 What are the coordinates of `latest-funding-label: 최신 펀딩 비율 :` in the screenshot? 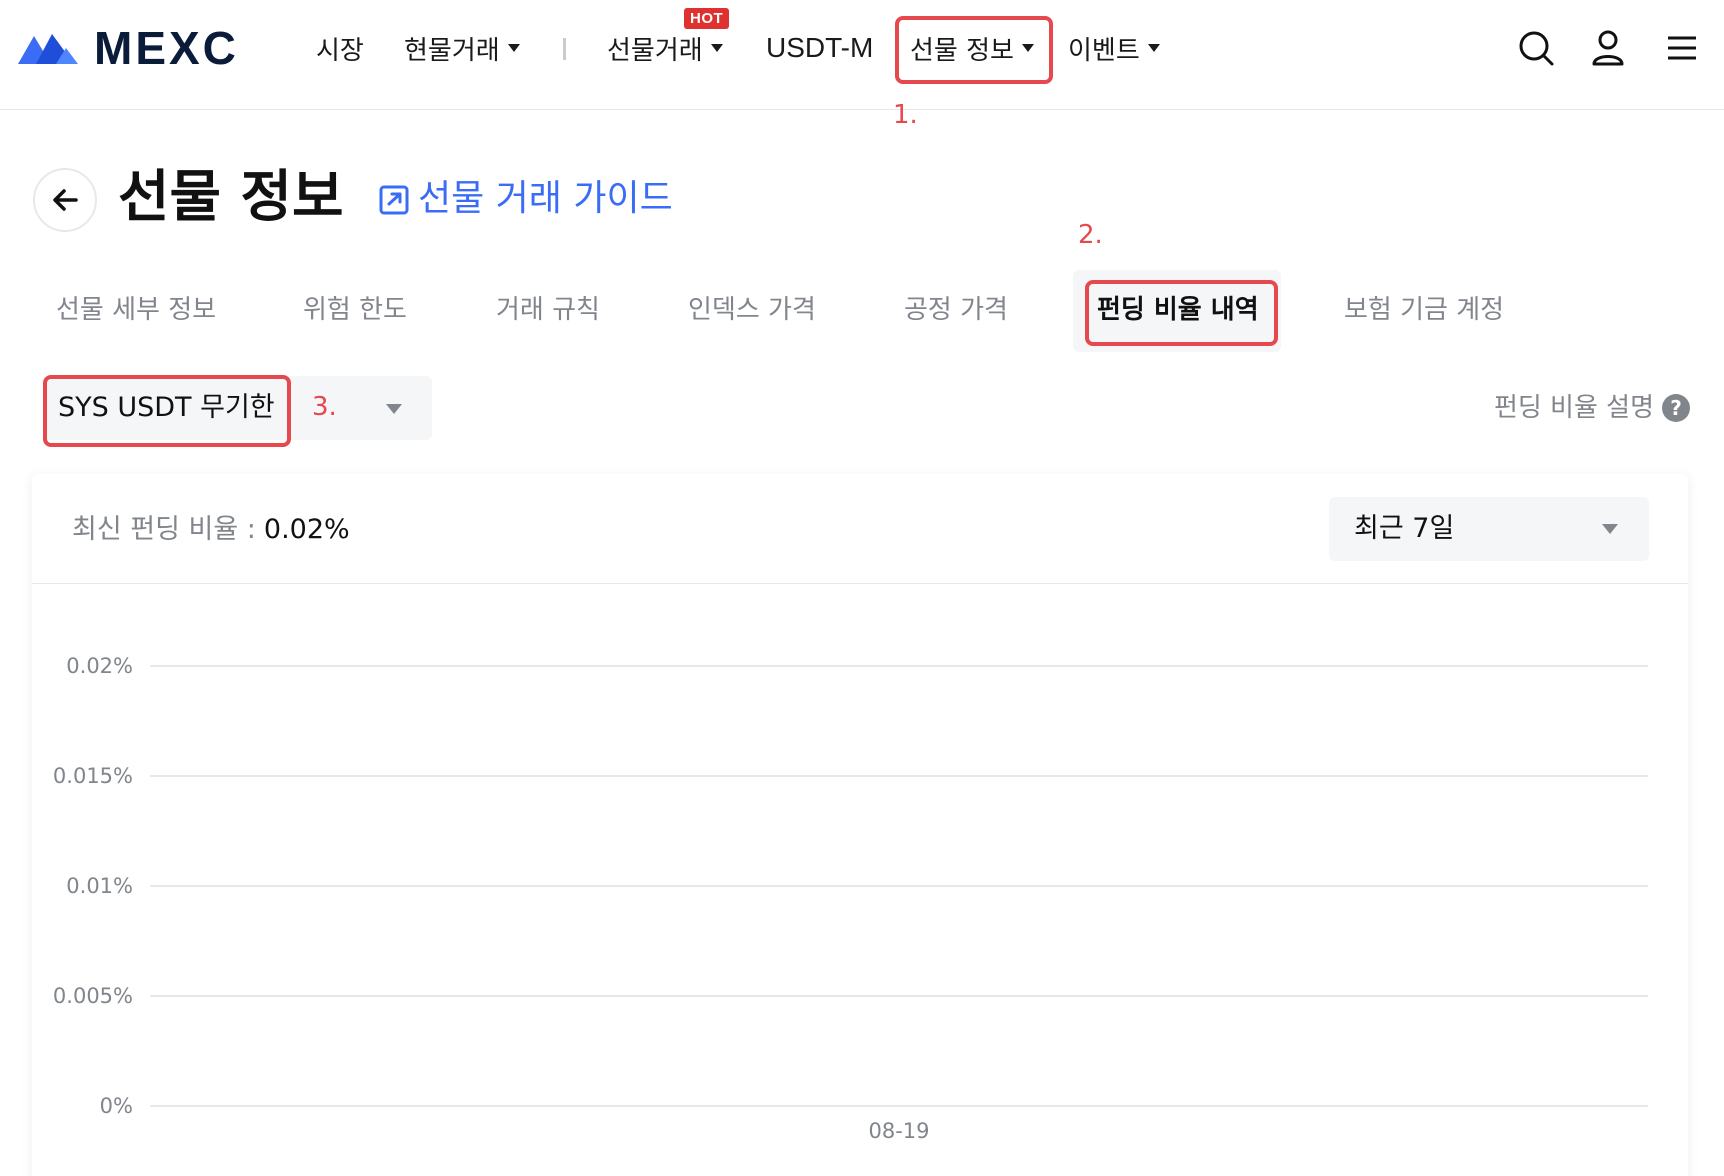 It's located at (164, 529).